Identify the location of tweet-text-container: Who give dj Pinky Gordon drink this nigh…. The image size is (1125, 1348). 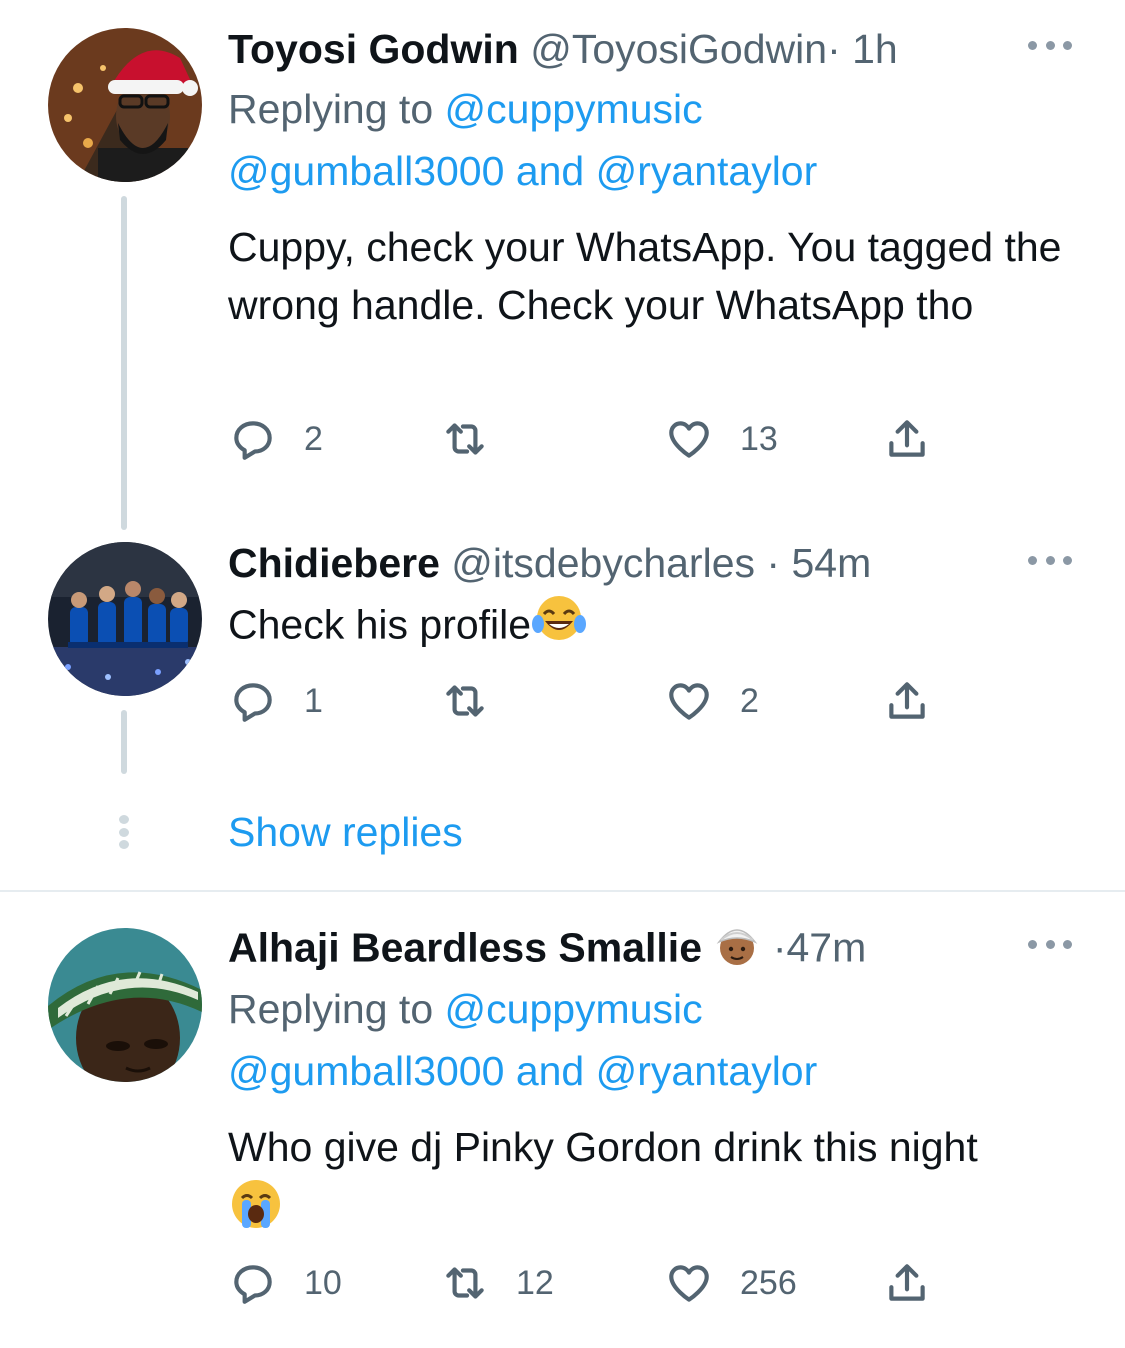
(663, 1182).